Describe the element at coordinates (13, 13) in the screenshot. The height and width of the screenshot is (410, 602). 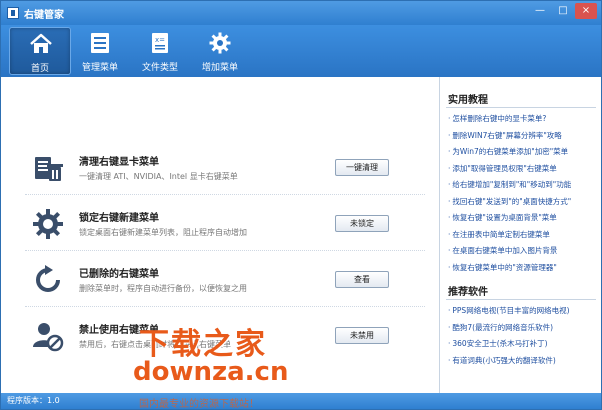
I see `app-logo-icon` at that location.